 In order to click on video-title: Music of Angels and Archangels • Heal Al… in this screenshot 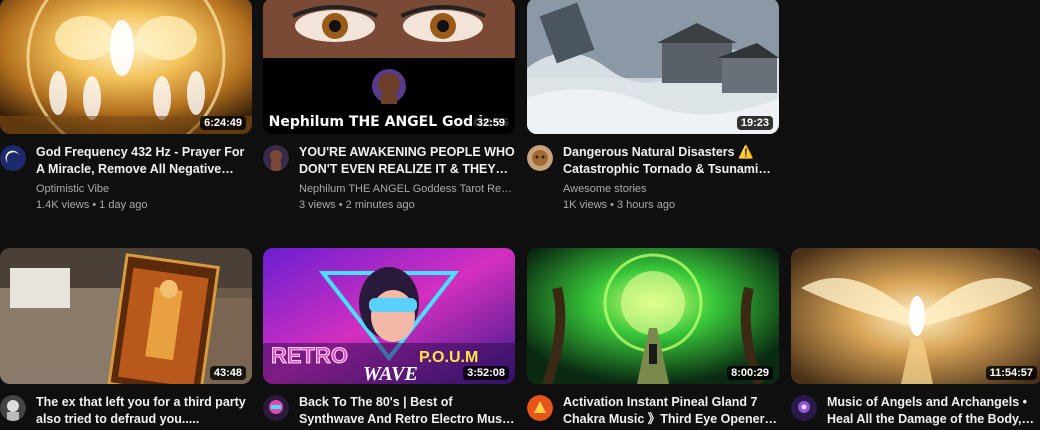, I will do `click(933, 411)`.